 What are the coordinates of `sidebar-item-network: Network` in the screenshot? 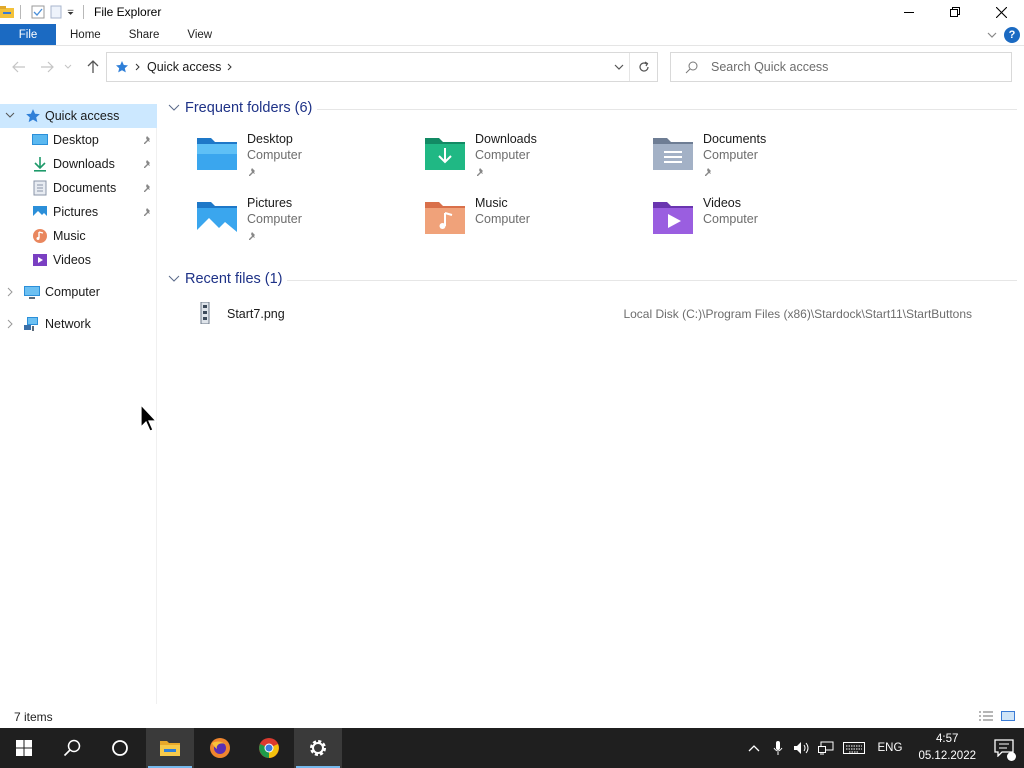 It's located at (78, 324).